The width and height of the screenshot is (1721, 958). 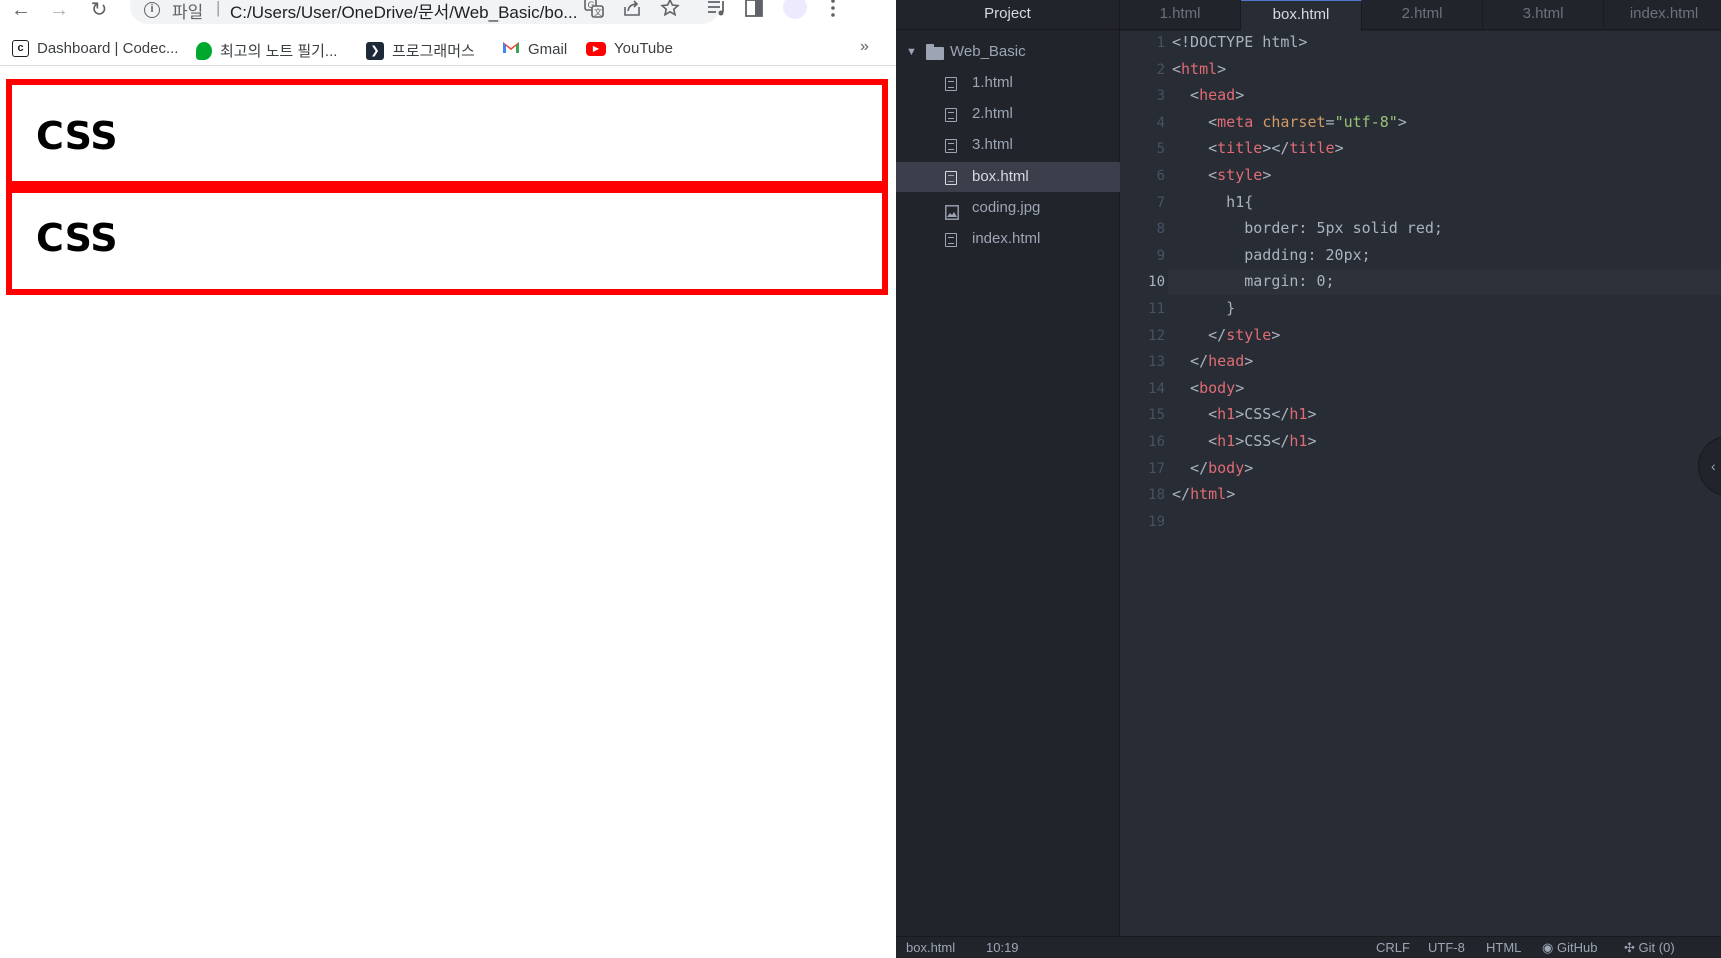 What do you see at coordinates (1208, 95) in the screenshot?
I see `code-line: <head>` at bounding box center [1208, 95].